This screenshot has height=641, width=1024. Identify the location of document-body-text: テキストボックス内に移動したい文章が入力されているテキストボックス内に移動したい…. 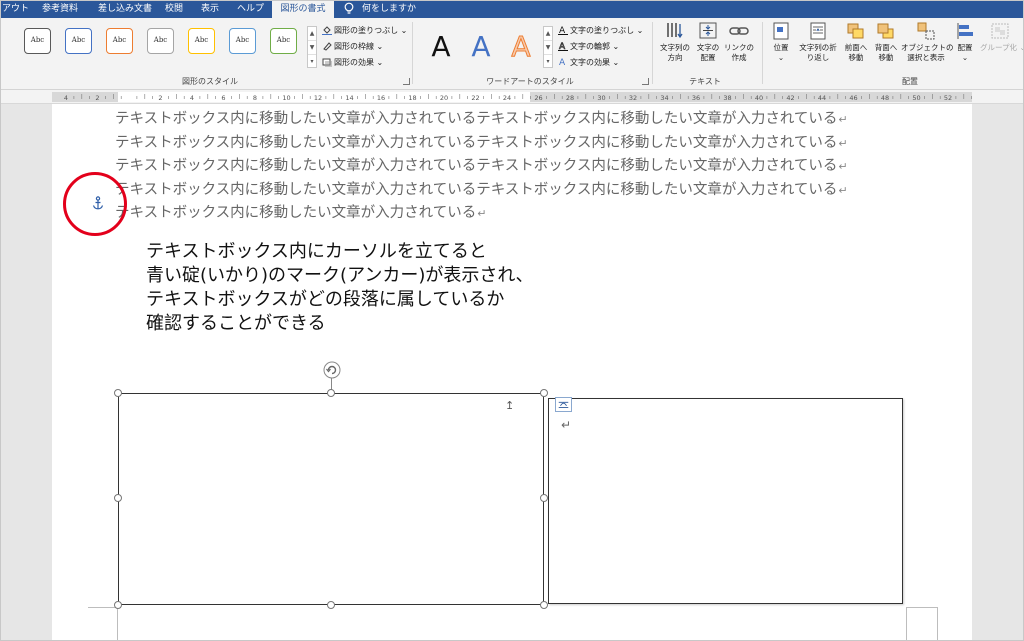
(481, 167).